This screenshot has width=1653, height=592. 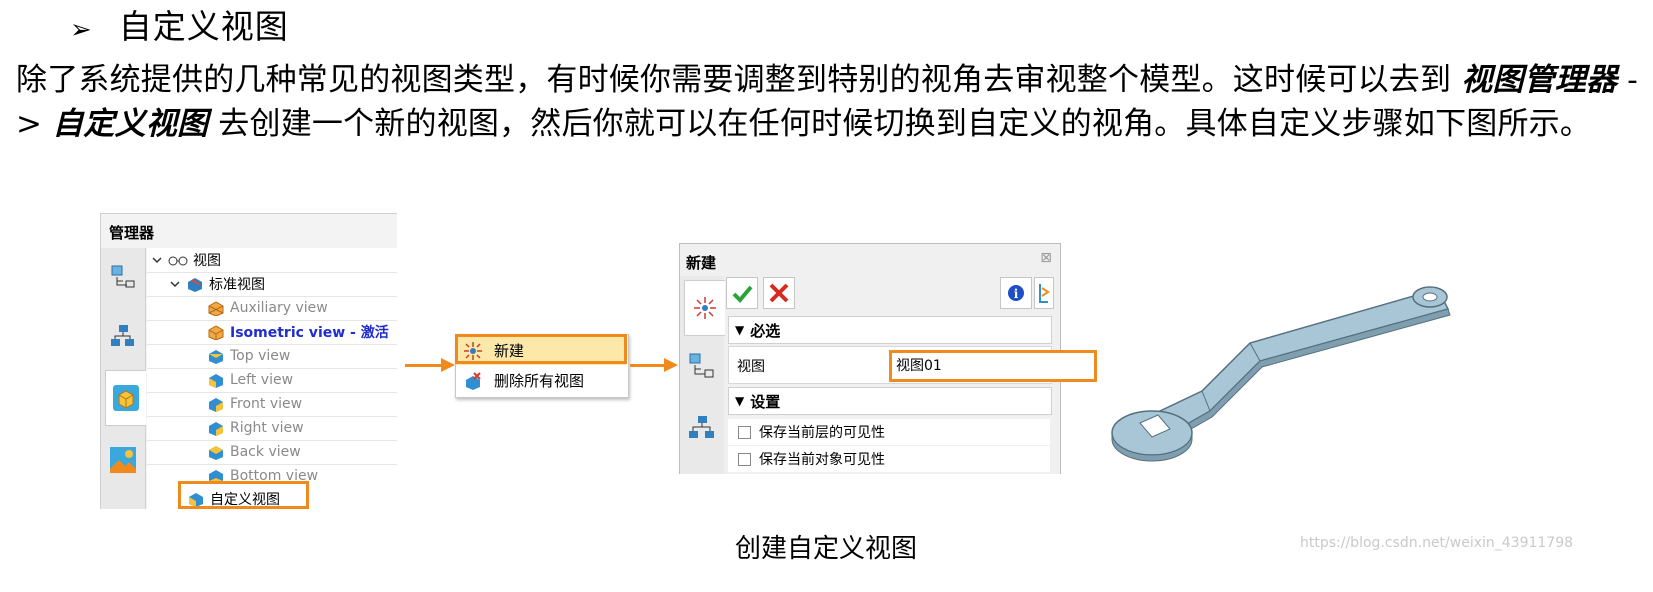 What do you see at coordinates (541, 380) in the screenshot?
I see `menu-item-delete-all-views: 删除所有视图` at bounding box center [541, 380].